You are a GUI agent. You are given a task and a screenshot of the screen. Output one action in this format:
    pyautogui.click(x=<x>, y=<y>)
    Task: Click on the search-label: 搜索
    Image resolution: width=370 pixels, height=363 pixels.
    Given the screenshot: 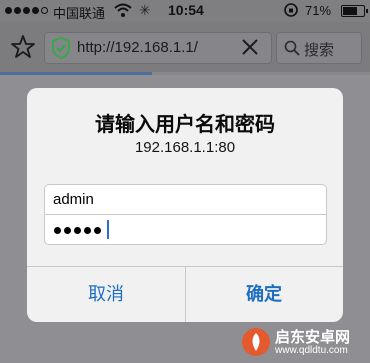 What is the action you would take?
    pyautogui.click(x=319, y=50)
    